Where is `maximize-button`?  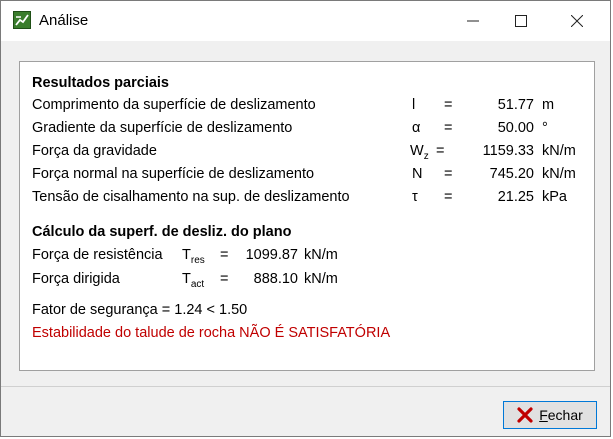
maximize-button is located at coordinates (521, 21).